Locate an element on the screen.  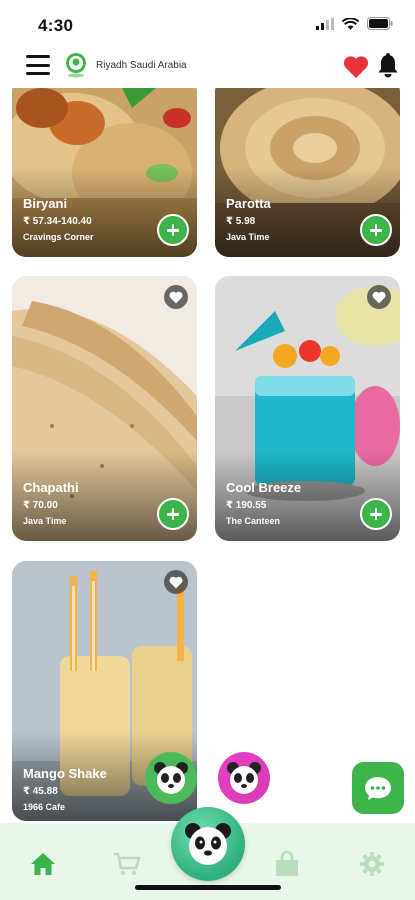
product-price: ₹ 57.34-140.40 is located at coordinates (57, 221).